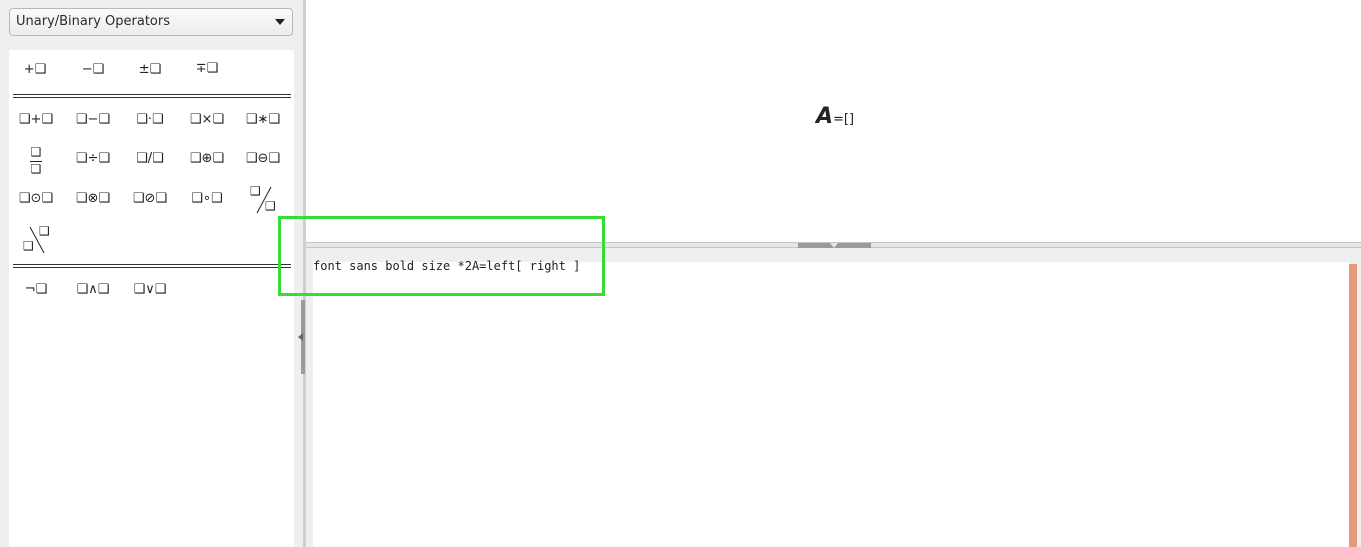 The height and width of the screenshot is (547, 1361). What do you see at coordinates (93, 199) in the screenshot?
I see `palette-item-otimes: ❑⊗❑` at bounding box center [93, 199].